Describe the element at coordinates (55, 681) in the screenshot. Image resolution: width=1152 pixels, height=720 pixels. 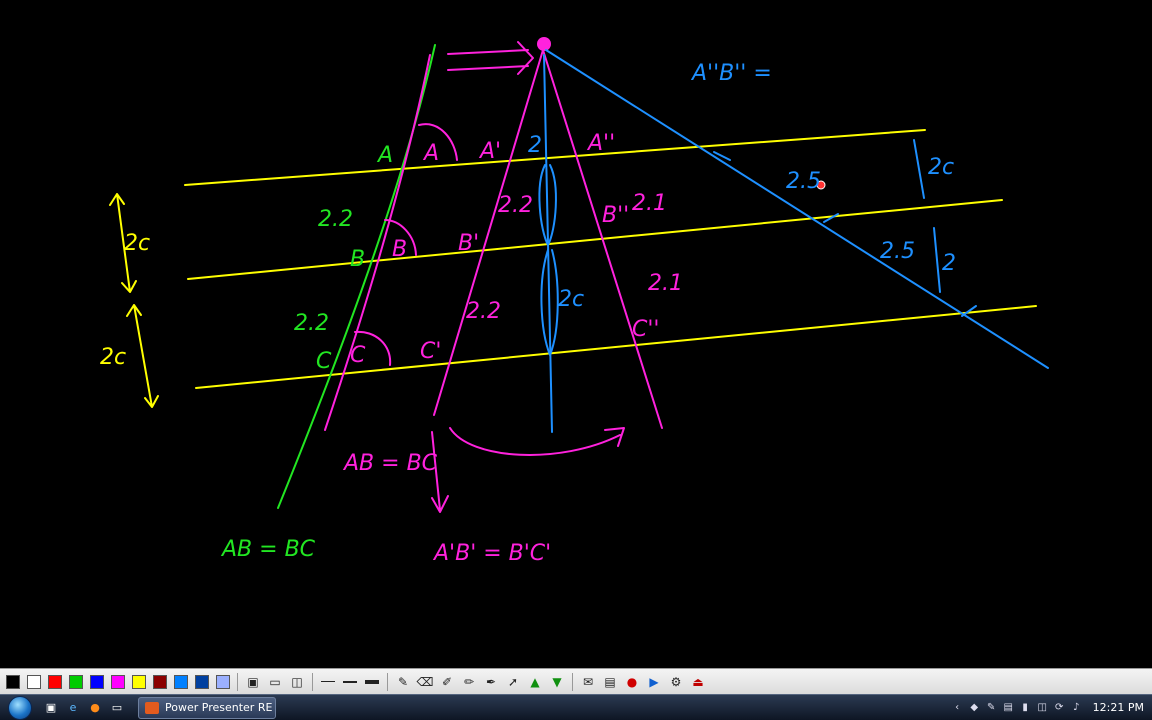
I see `color-swatch-red` at that location.